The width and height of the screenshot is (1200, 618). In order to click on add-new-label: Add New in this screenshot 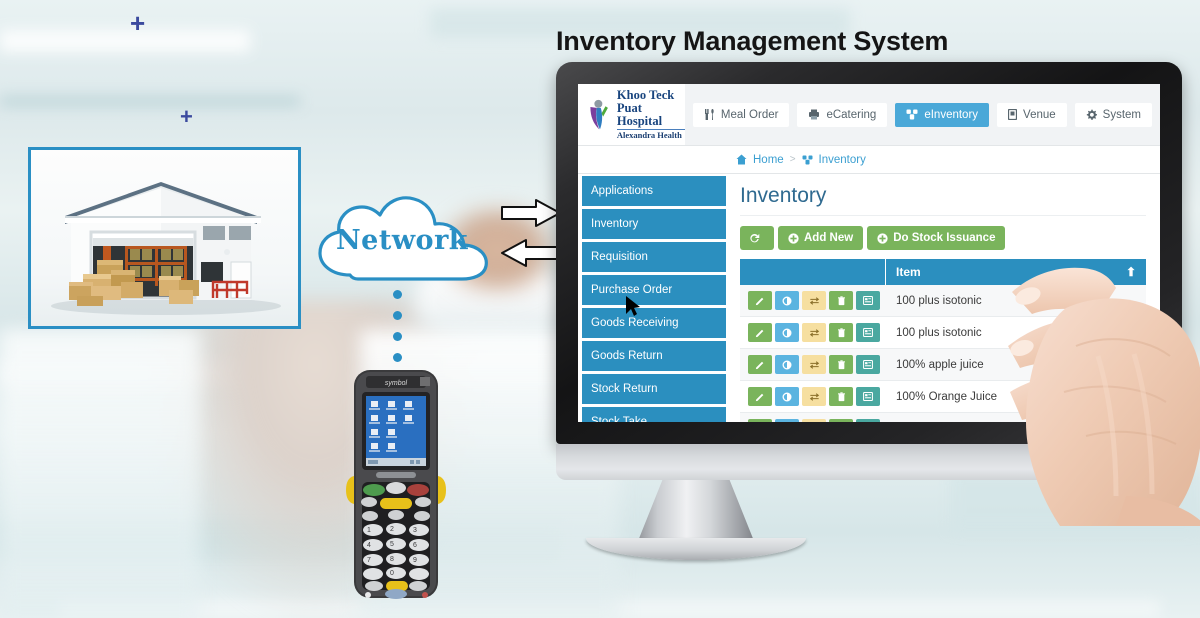, I will do `click(829, 238)`.